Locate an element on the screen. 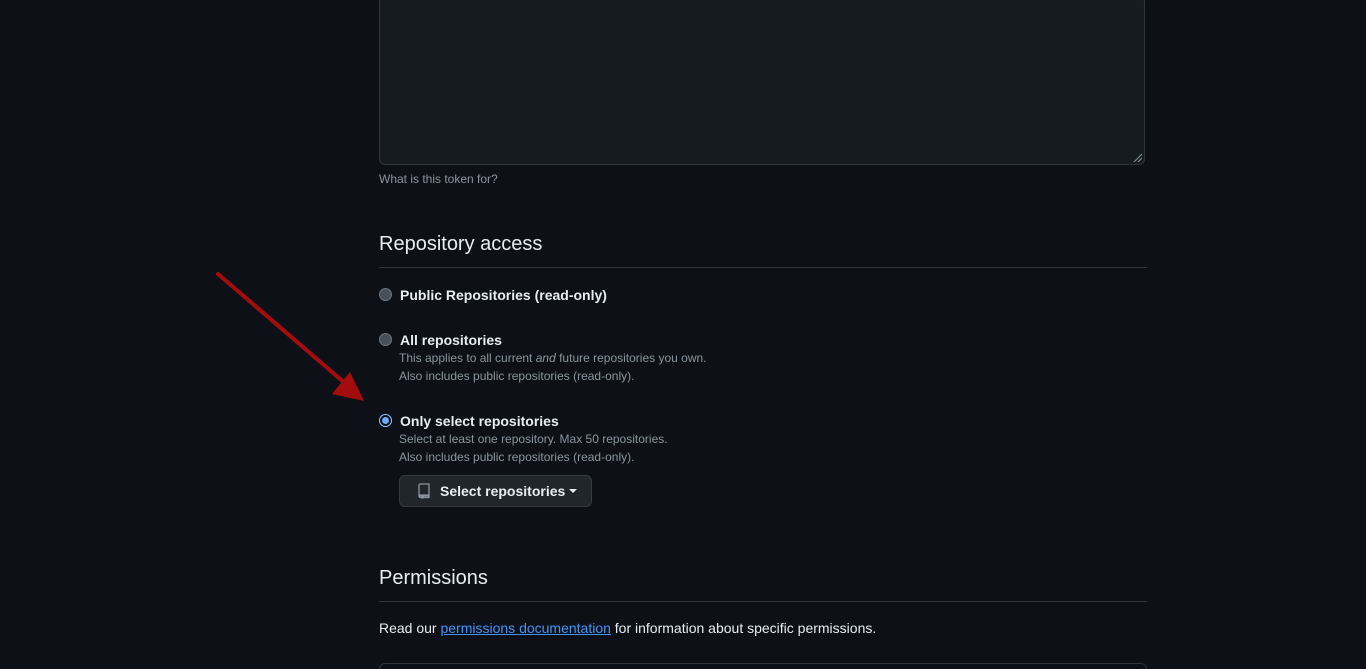 This screenshot has width=1366, height=669. token-description-textarea is located at coordinates (762, 82).